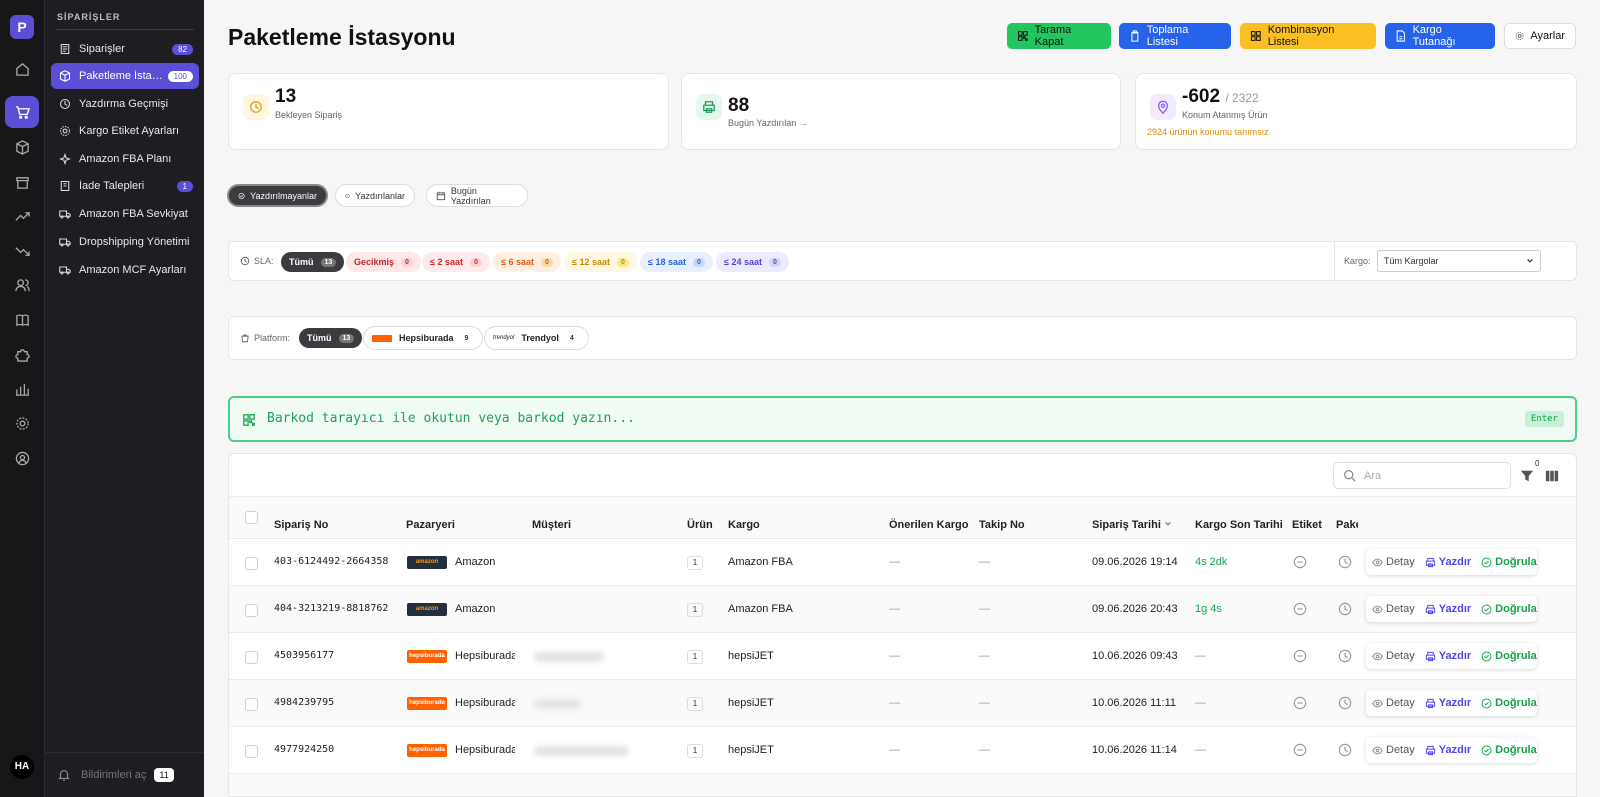  What do you see at coordinates (125, 242) in the screenshot?
I see `sidebar-item-dropshipping: Dropshipping Yönetimi` at bounding box center [125, 242].